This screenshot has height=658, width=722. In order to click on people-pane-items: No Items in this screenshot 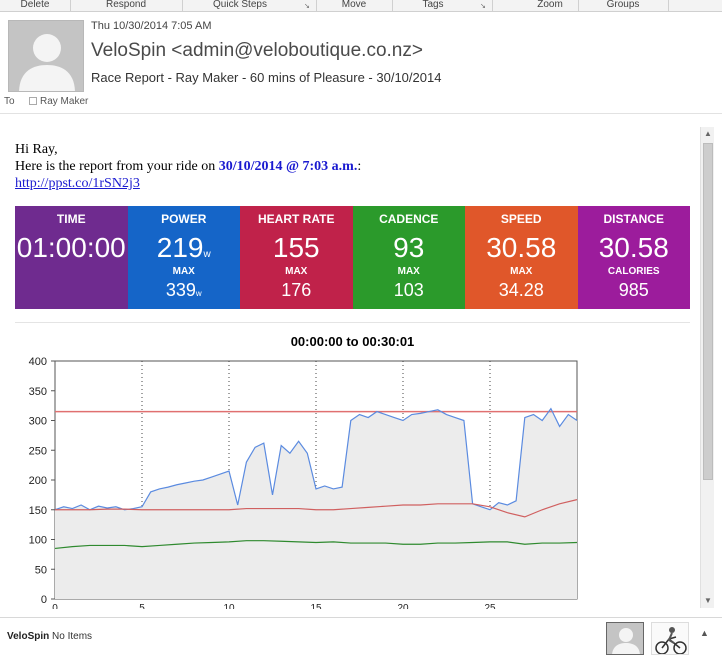, I will do `click(72, 636)`.